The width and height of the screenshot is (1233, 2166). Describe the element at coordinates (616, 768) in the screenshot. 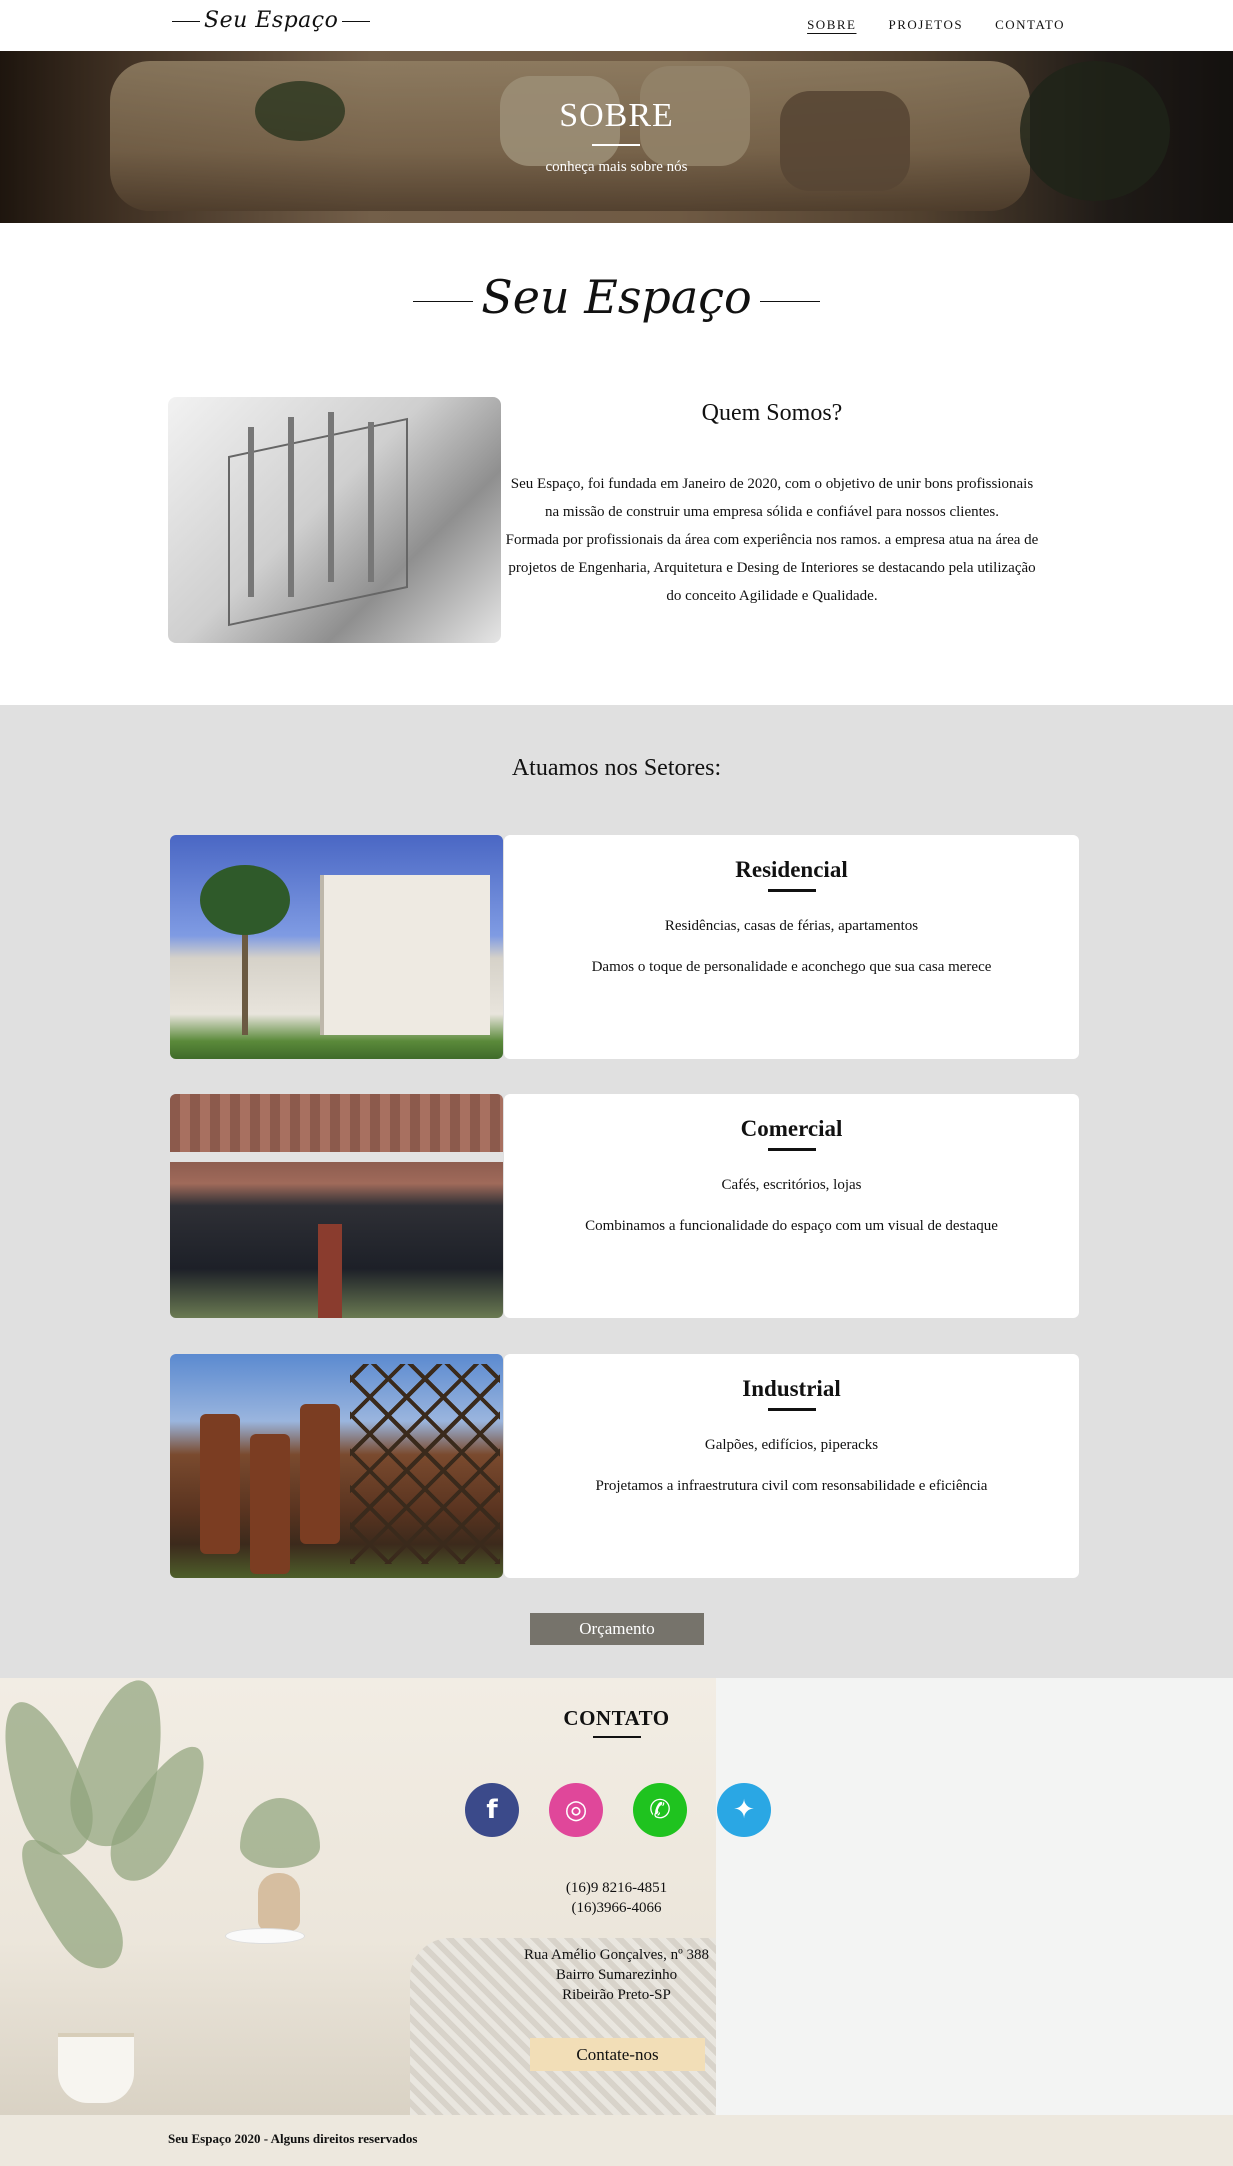

I see `setores-title: Atuamos nos Setores:` at that location.